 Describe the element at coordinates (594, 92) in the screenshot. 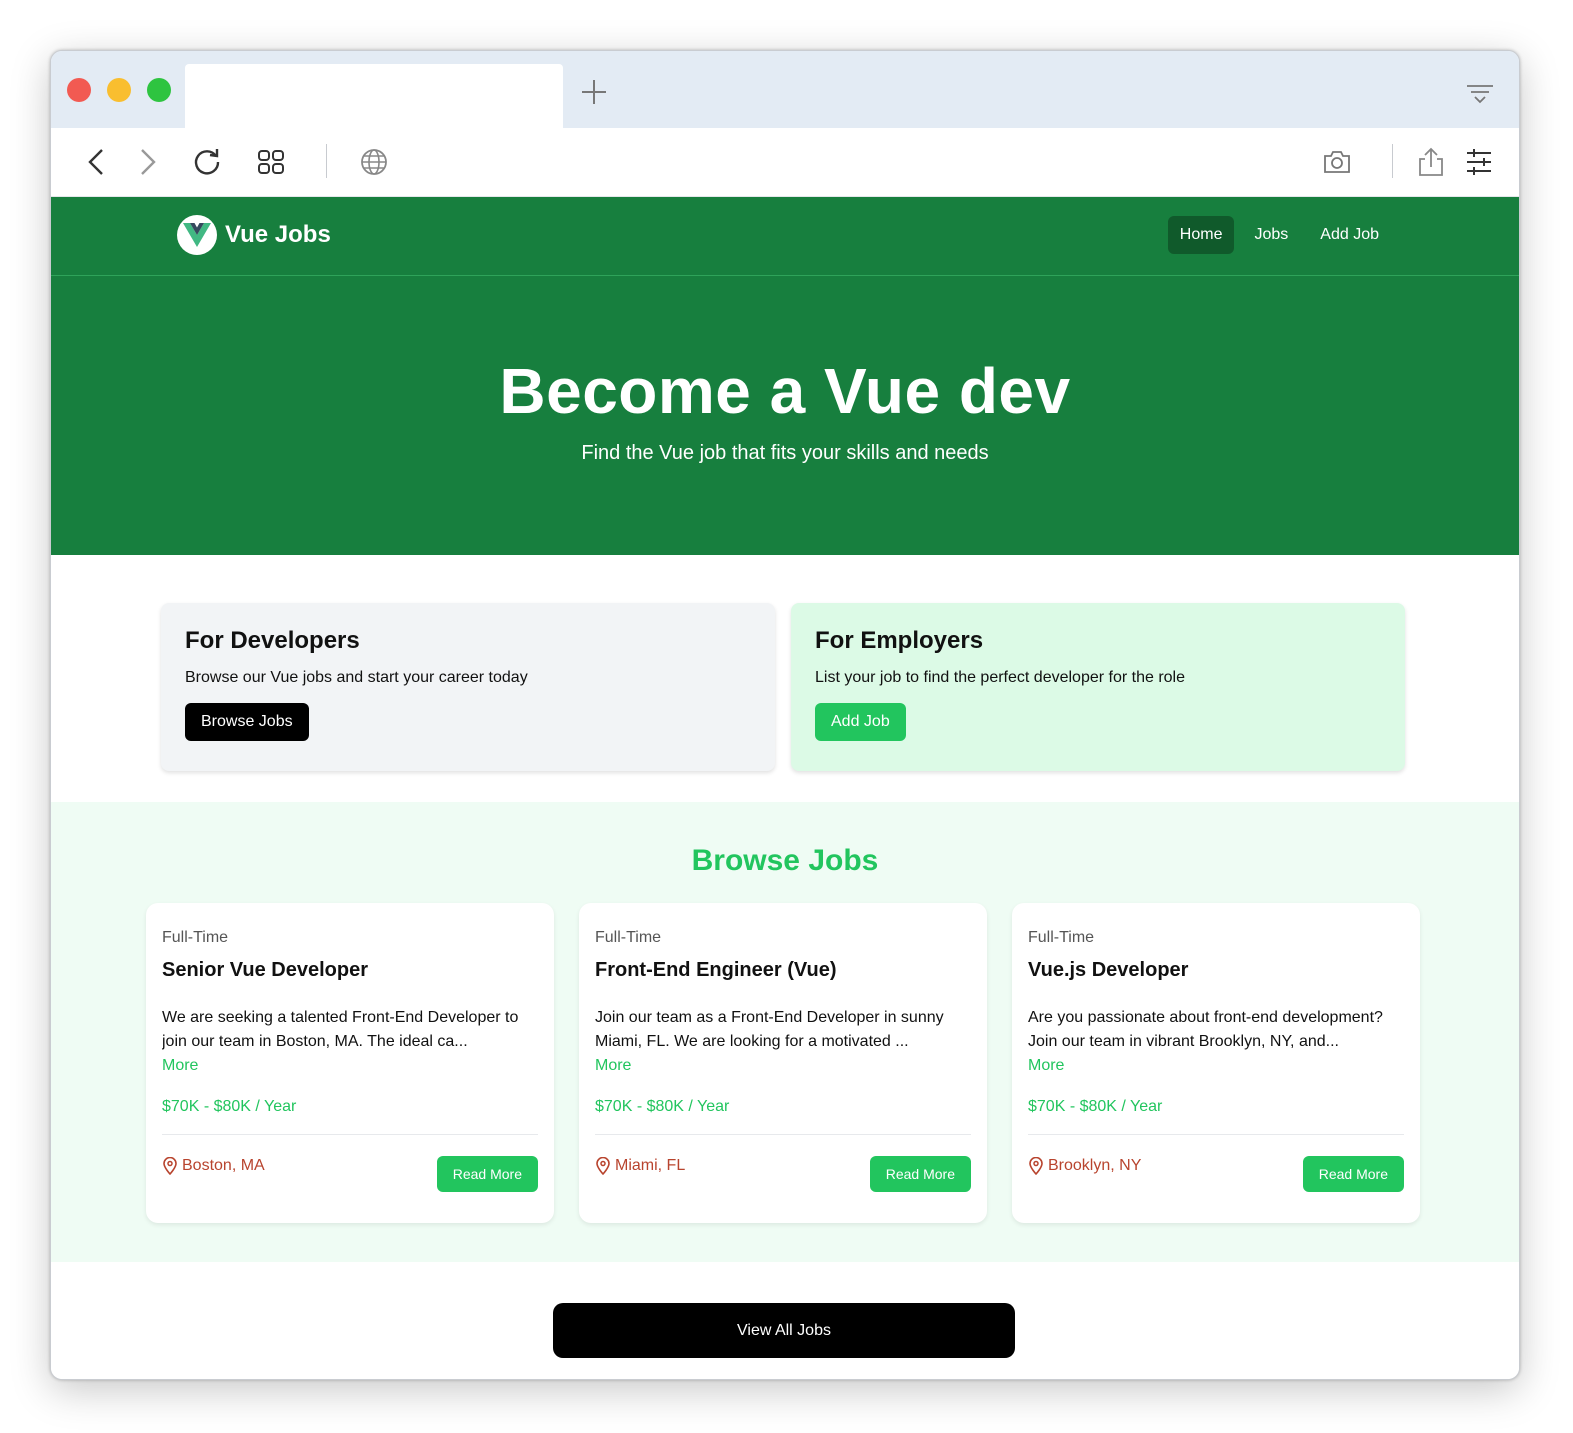

I see `plus-icon` at that location.